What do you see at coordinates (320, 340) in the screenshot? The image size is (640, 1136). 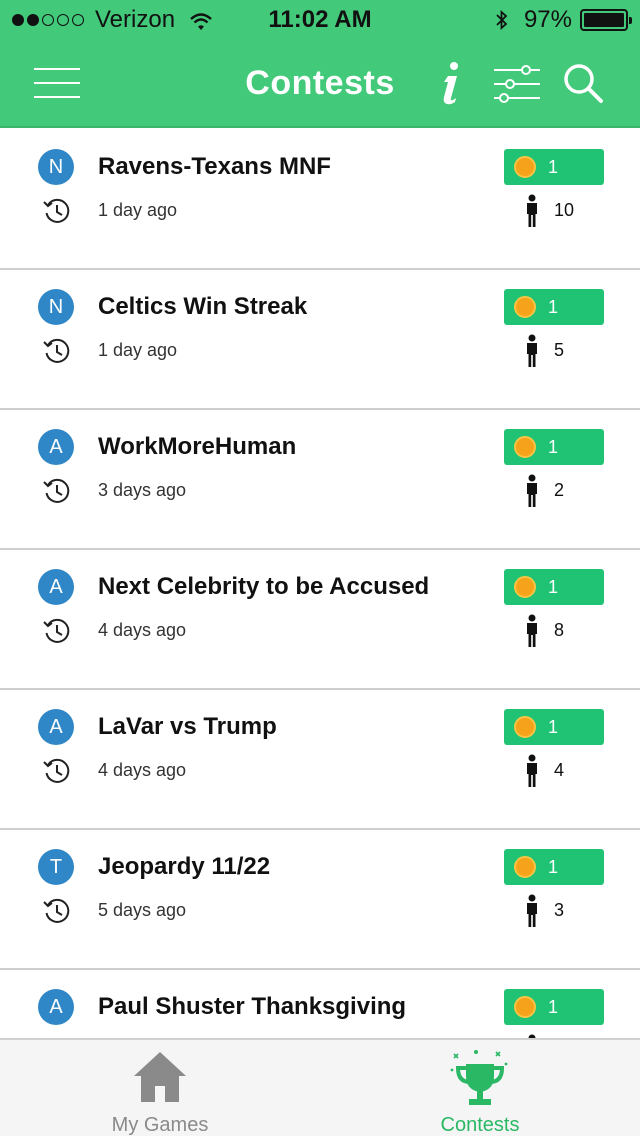 I see `contest-row: N Celtics Win Streak 1 day ago 1 5` at bounding box center [320, 340].